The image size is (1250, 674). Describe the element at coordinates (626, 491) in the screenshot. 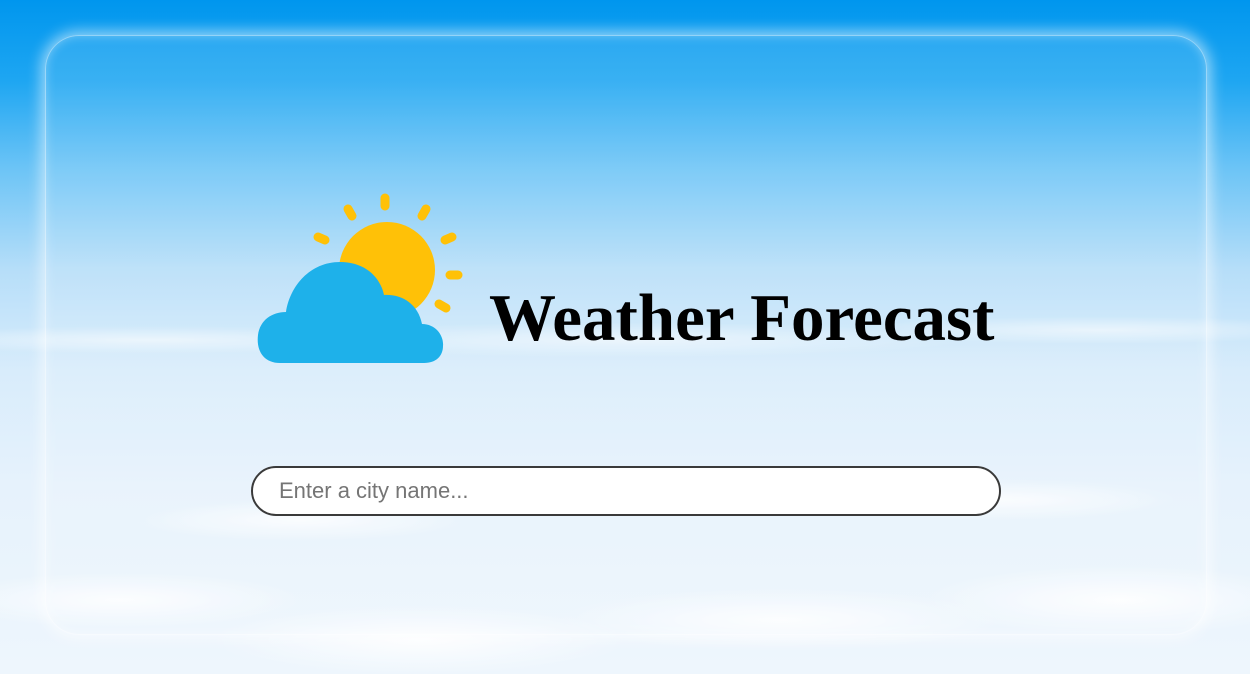

I see `city-search-input` at that location.